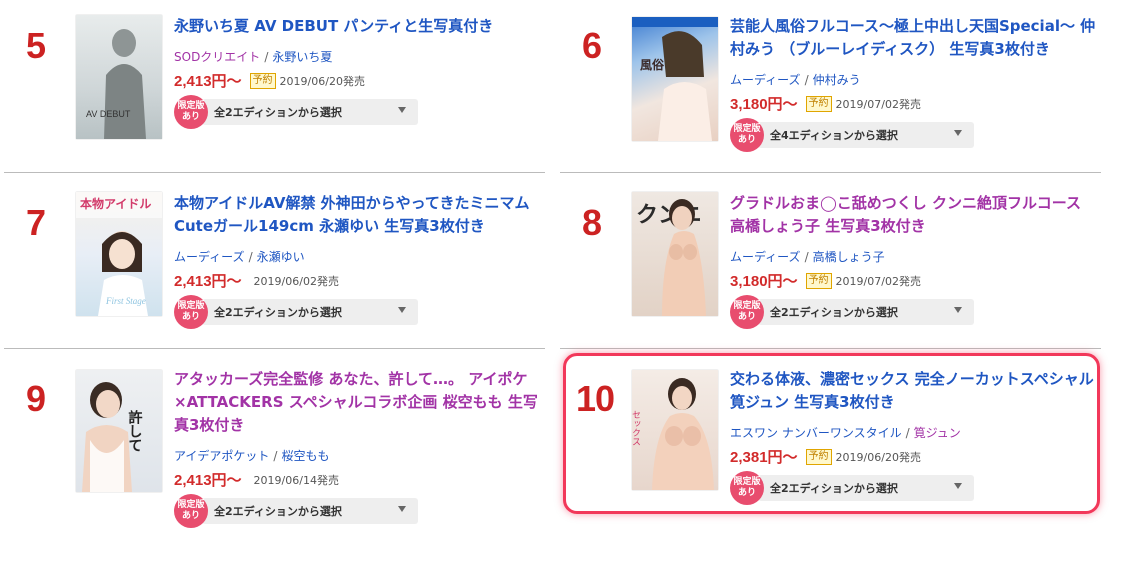 This screenshot has width=1147, height=563. Describe the element at coordinates (108, 114) in the screenshot. I see `cover-text: AV DEBUT` at that location.